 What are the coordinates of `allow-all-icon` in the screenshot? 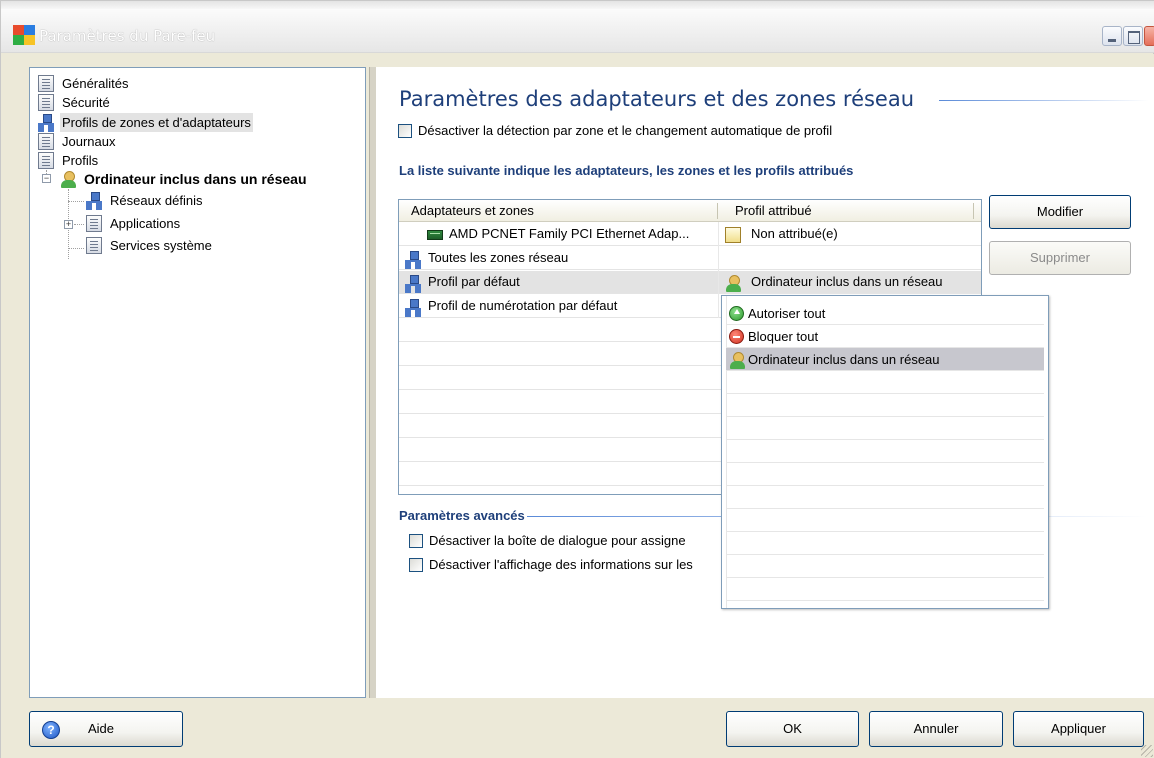 It's located at (736, 313).